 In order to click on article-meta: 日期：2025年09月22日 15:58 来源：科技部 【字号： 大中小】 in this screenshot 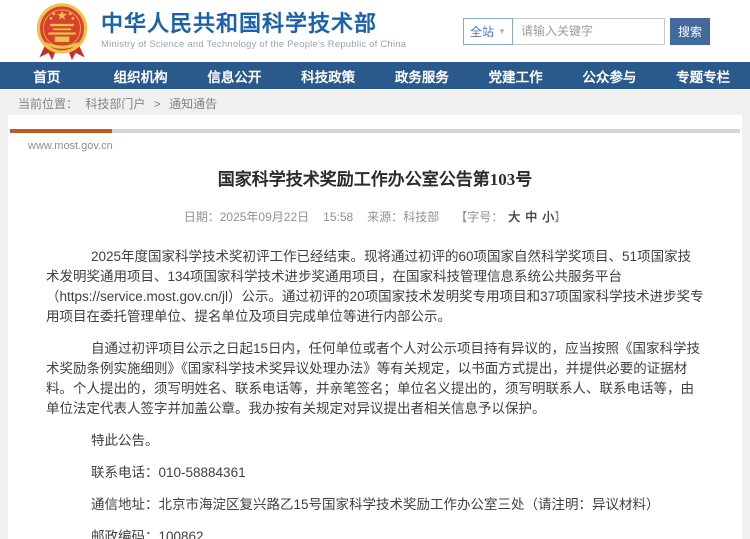, I will do `click(375, 216)`.